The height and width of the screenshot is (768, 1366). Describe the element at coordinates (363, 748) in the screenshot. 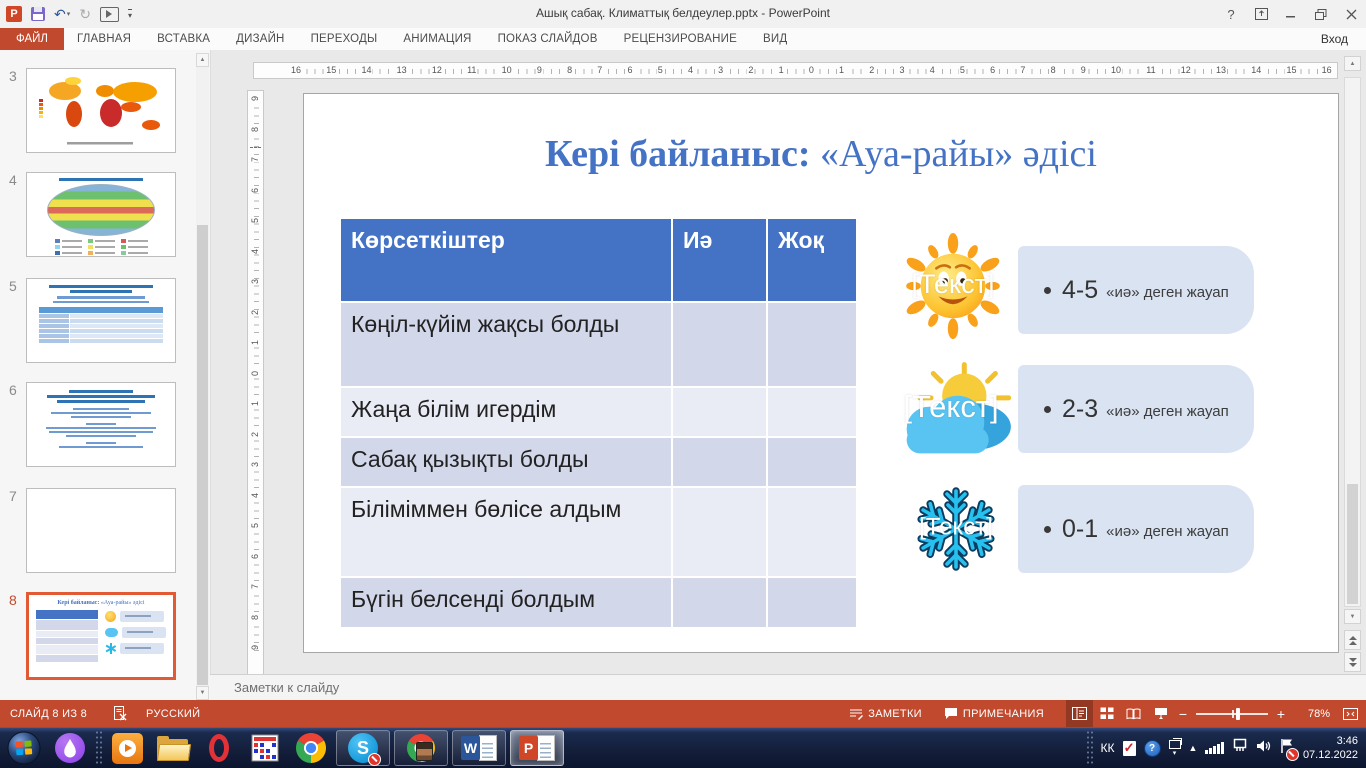

I see `skype-window-button: S` at that location.